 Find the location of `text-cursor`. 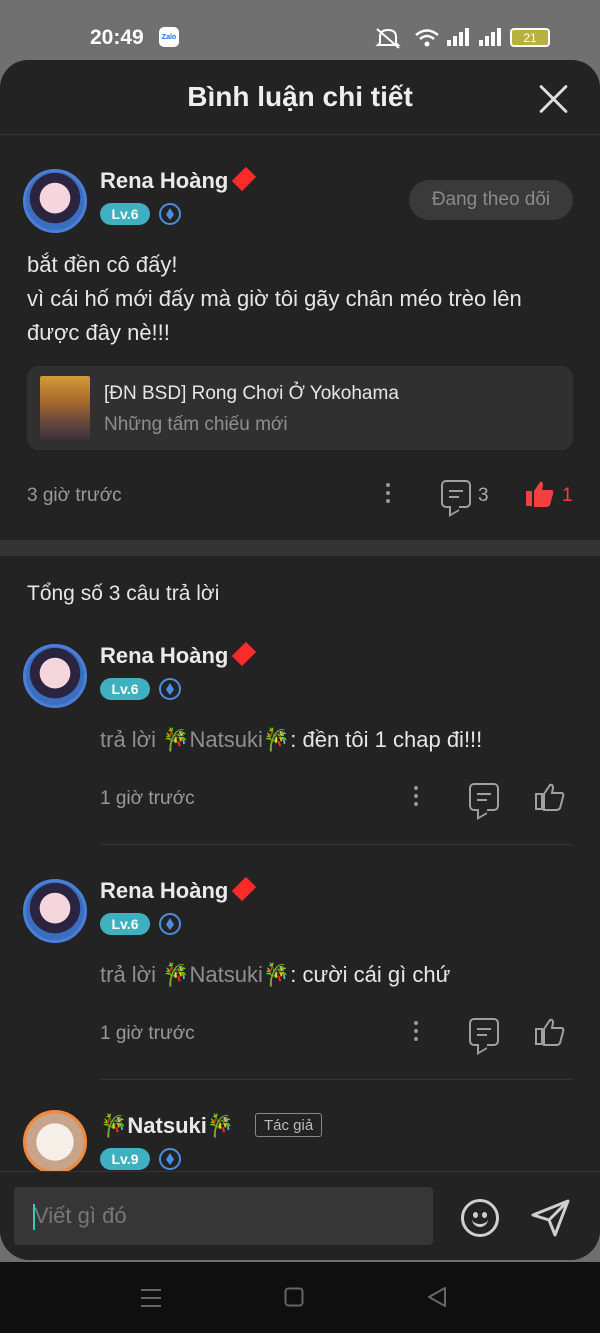

text-cursor is located at coordinates (34, 1217).